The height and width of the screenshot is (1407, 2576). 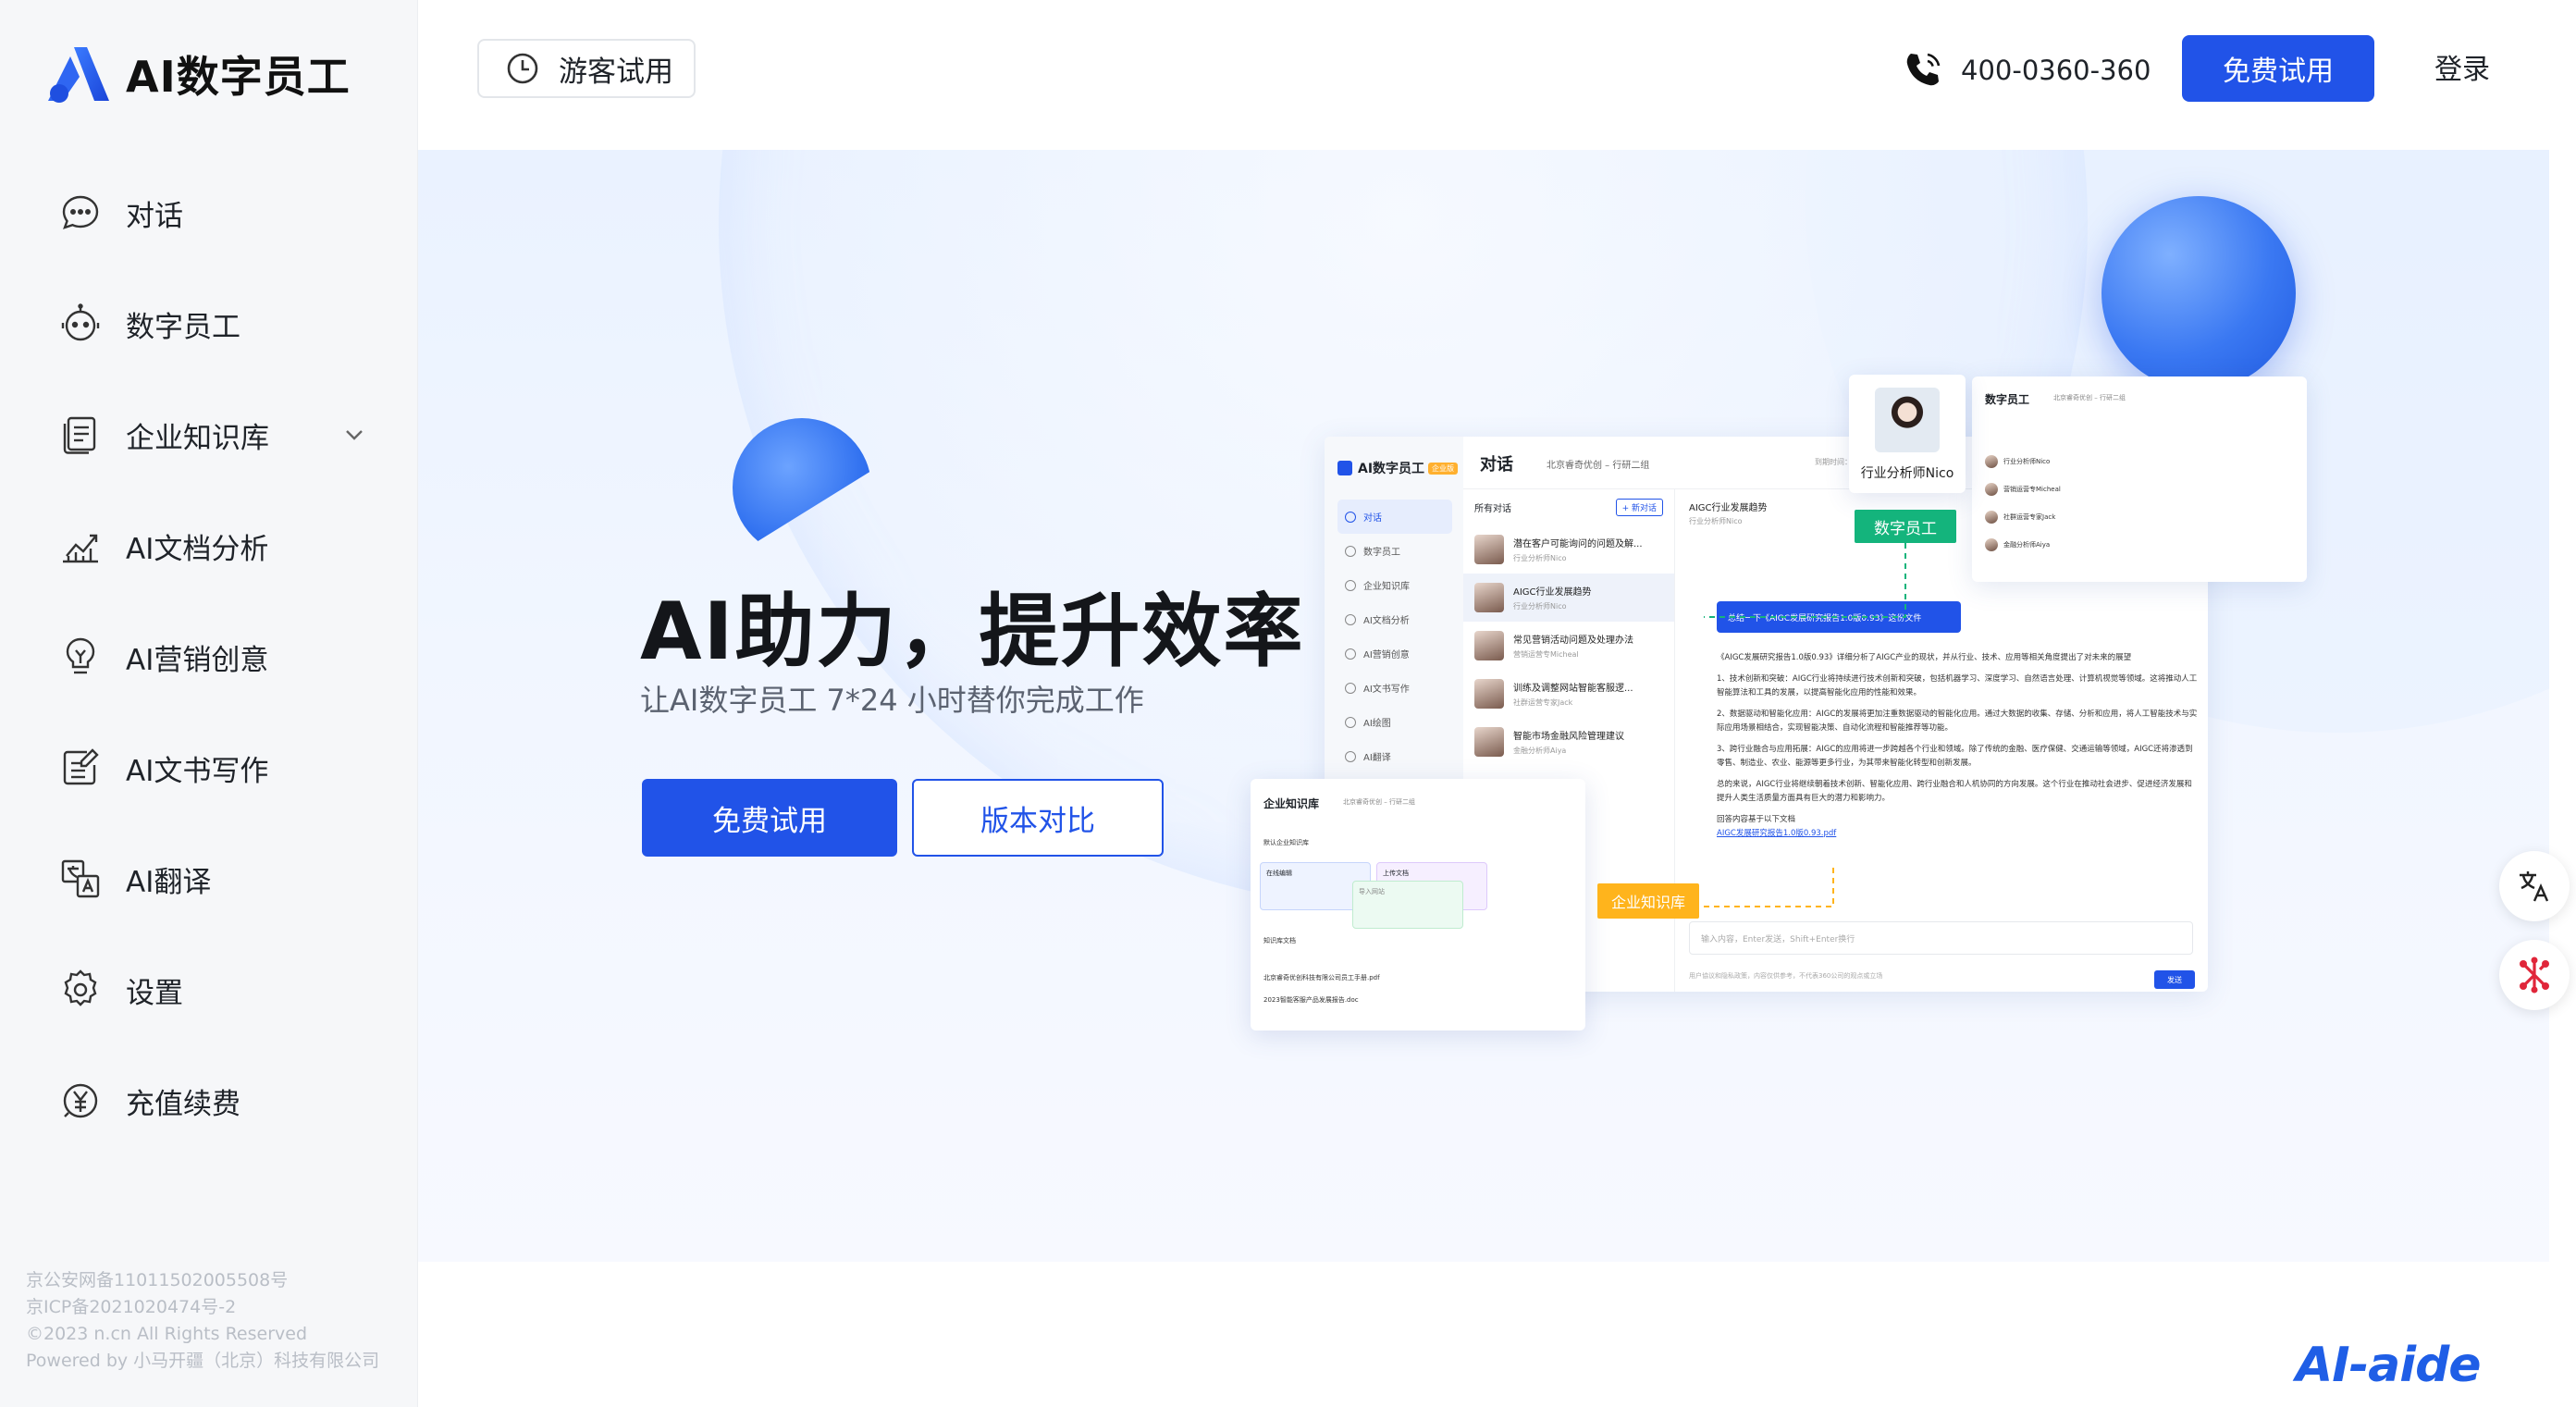 What do you see at coordinates (183, 1104) in the screenshot?
I see `sidebar-item-label: 充值续费` at bounding box center [183, 1104].